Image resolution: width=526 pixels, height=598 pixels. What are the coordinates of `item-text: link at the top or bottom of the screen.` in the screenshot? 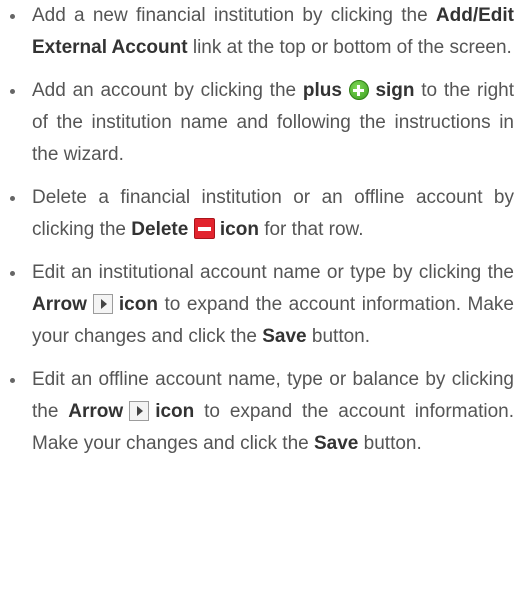 It's located at (349, 47).